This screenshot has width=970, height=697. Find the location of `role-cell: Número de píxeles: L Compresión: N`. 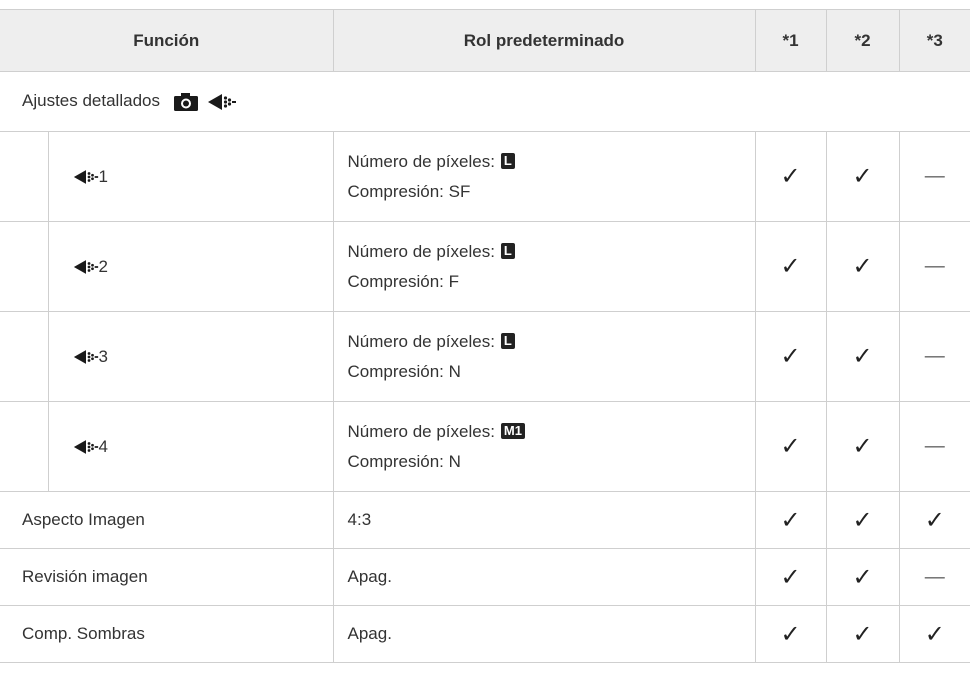

role-cell: Número de píxeles: L Compresión: N is located at coordinates (544, 356).